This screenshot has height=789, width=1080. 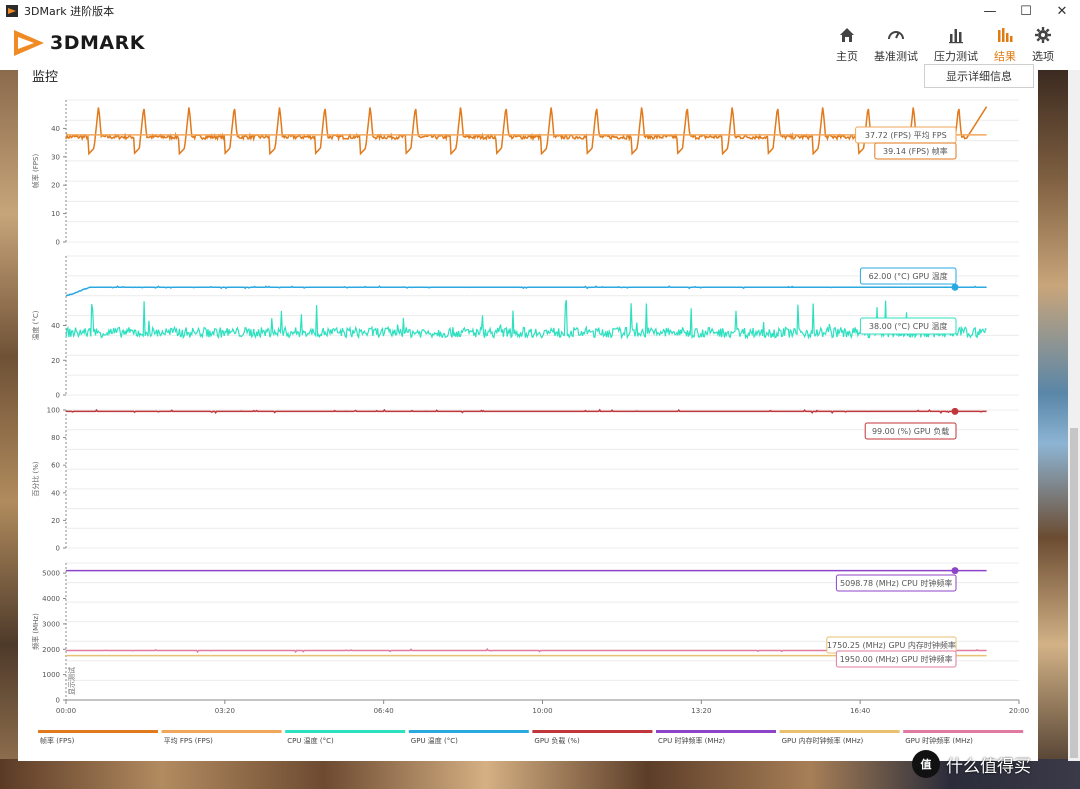 I want to click on y-tick-label: 2000, so click(x=51, y=650).